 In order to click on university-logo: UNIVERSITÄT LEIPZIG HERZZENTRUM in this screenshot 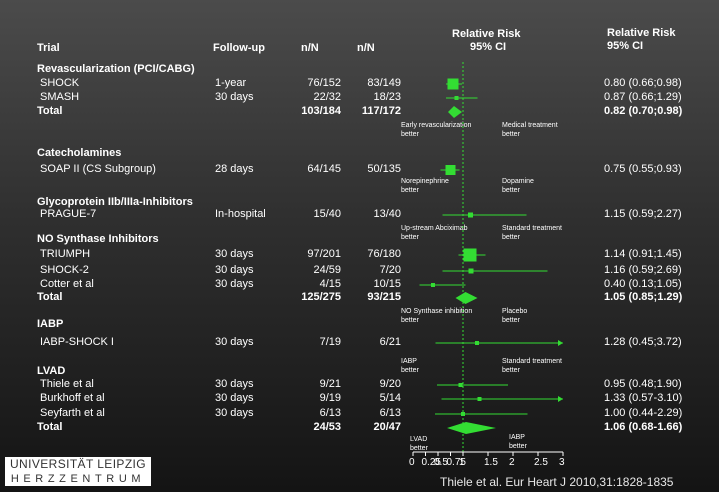, I will do `click(78, 471)`.